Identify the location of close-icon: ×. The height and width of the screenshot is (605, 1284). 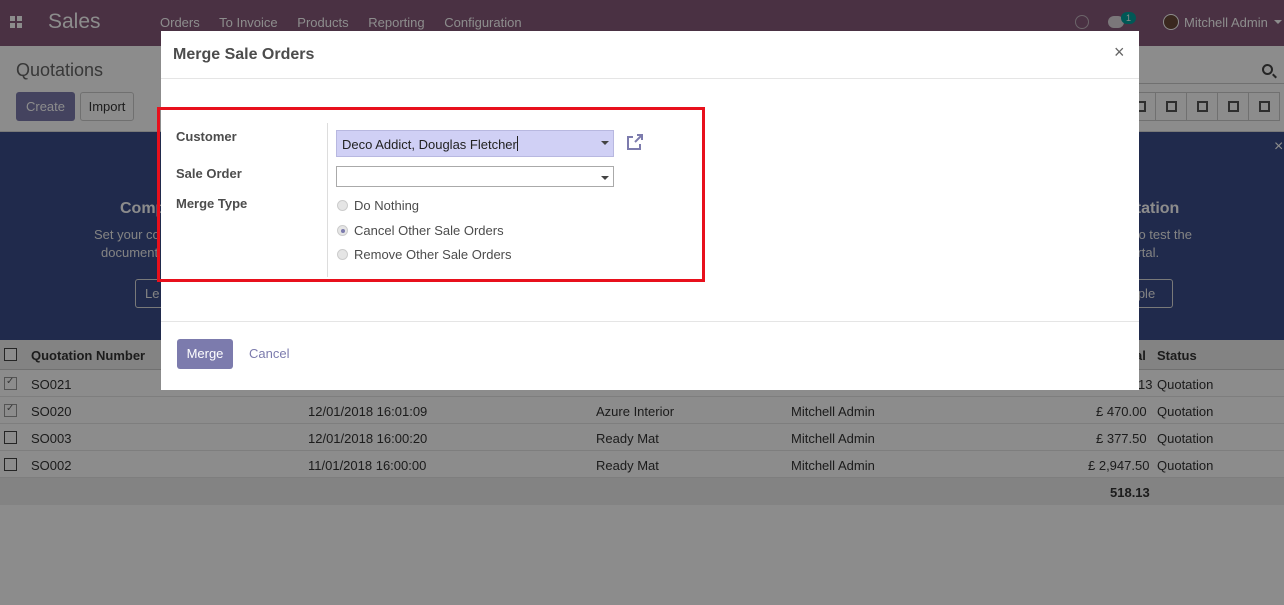
(1119, 52).